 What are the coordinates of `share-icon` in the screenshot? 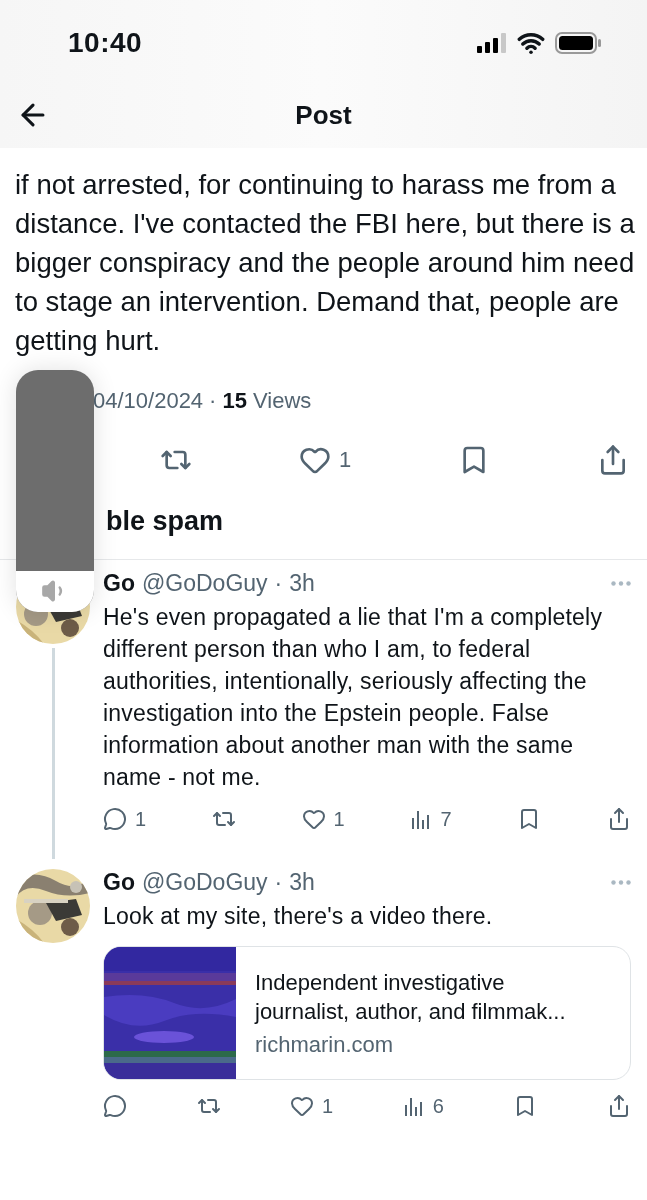 It's located at (619, 1106).